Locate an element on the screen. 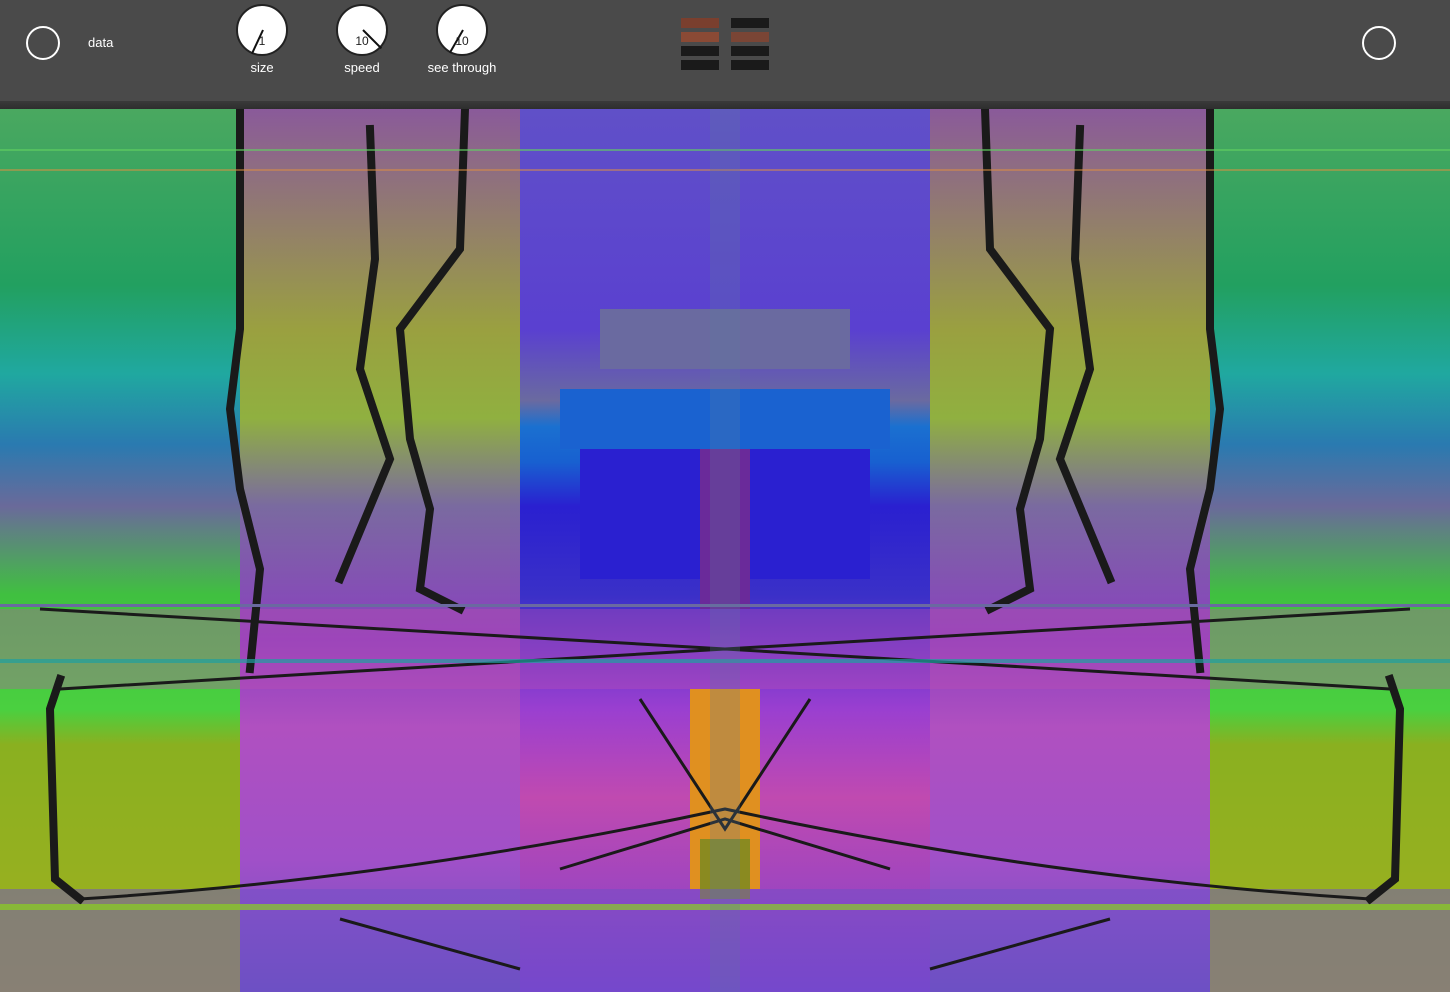  speed-knob: 10 is located at coordinates (362, 30).